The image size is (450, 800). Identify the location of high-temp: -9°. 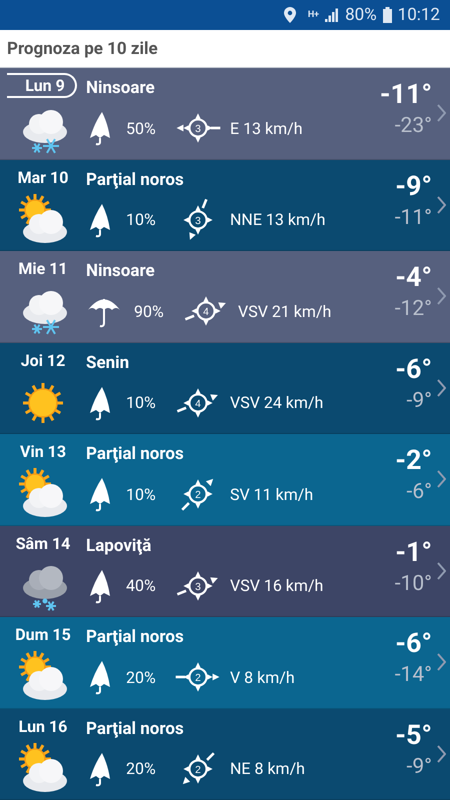
(413, 186).